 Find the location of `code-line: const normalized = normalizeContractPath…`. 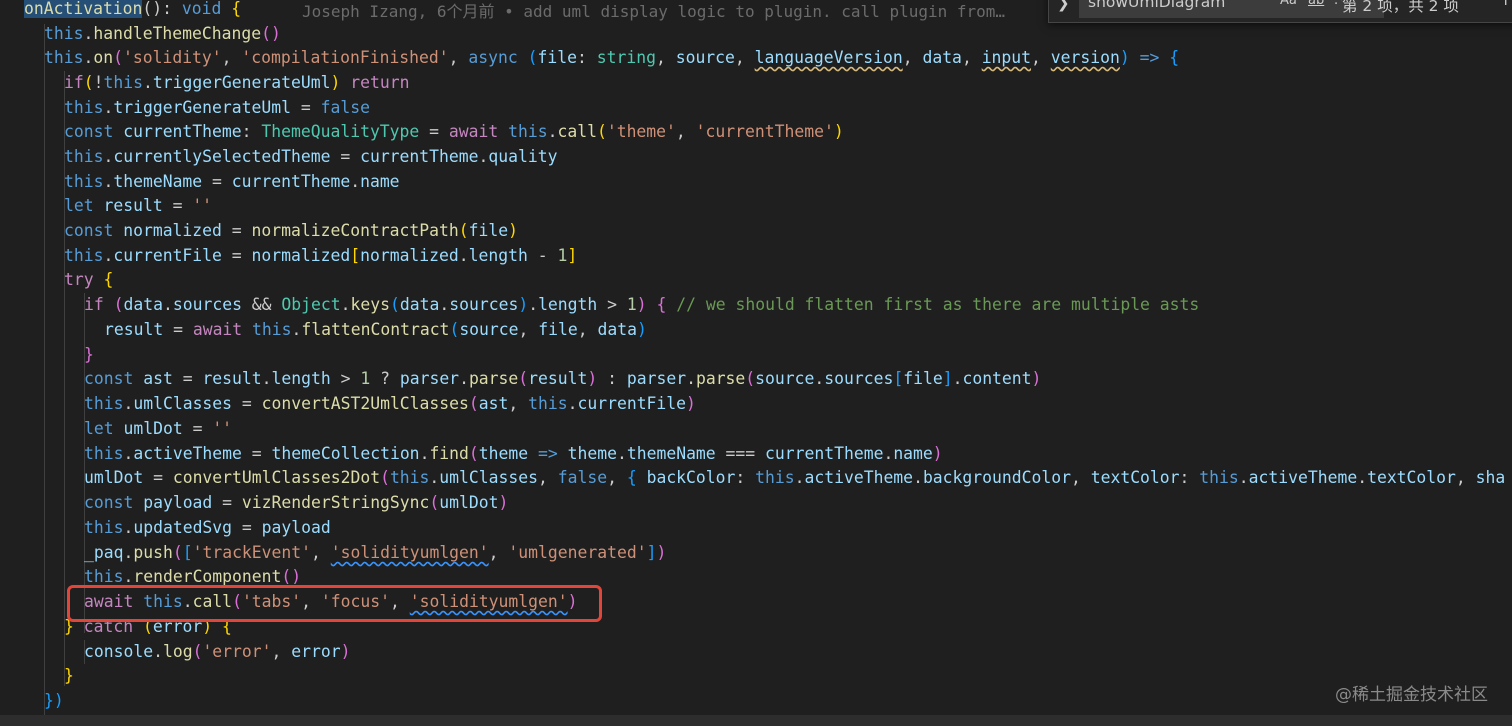

code-line: const normalized = normalizeContractPath… is located at coordinates (291, 231).